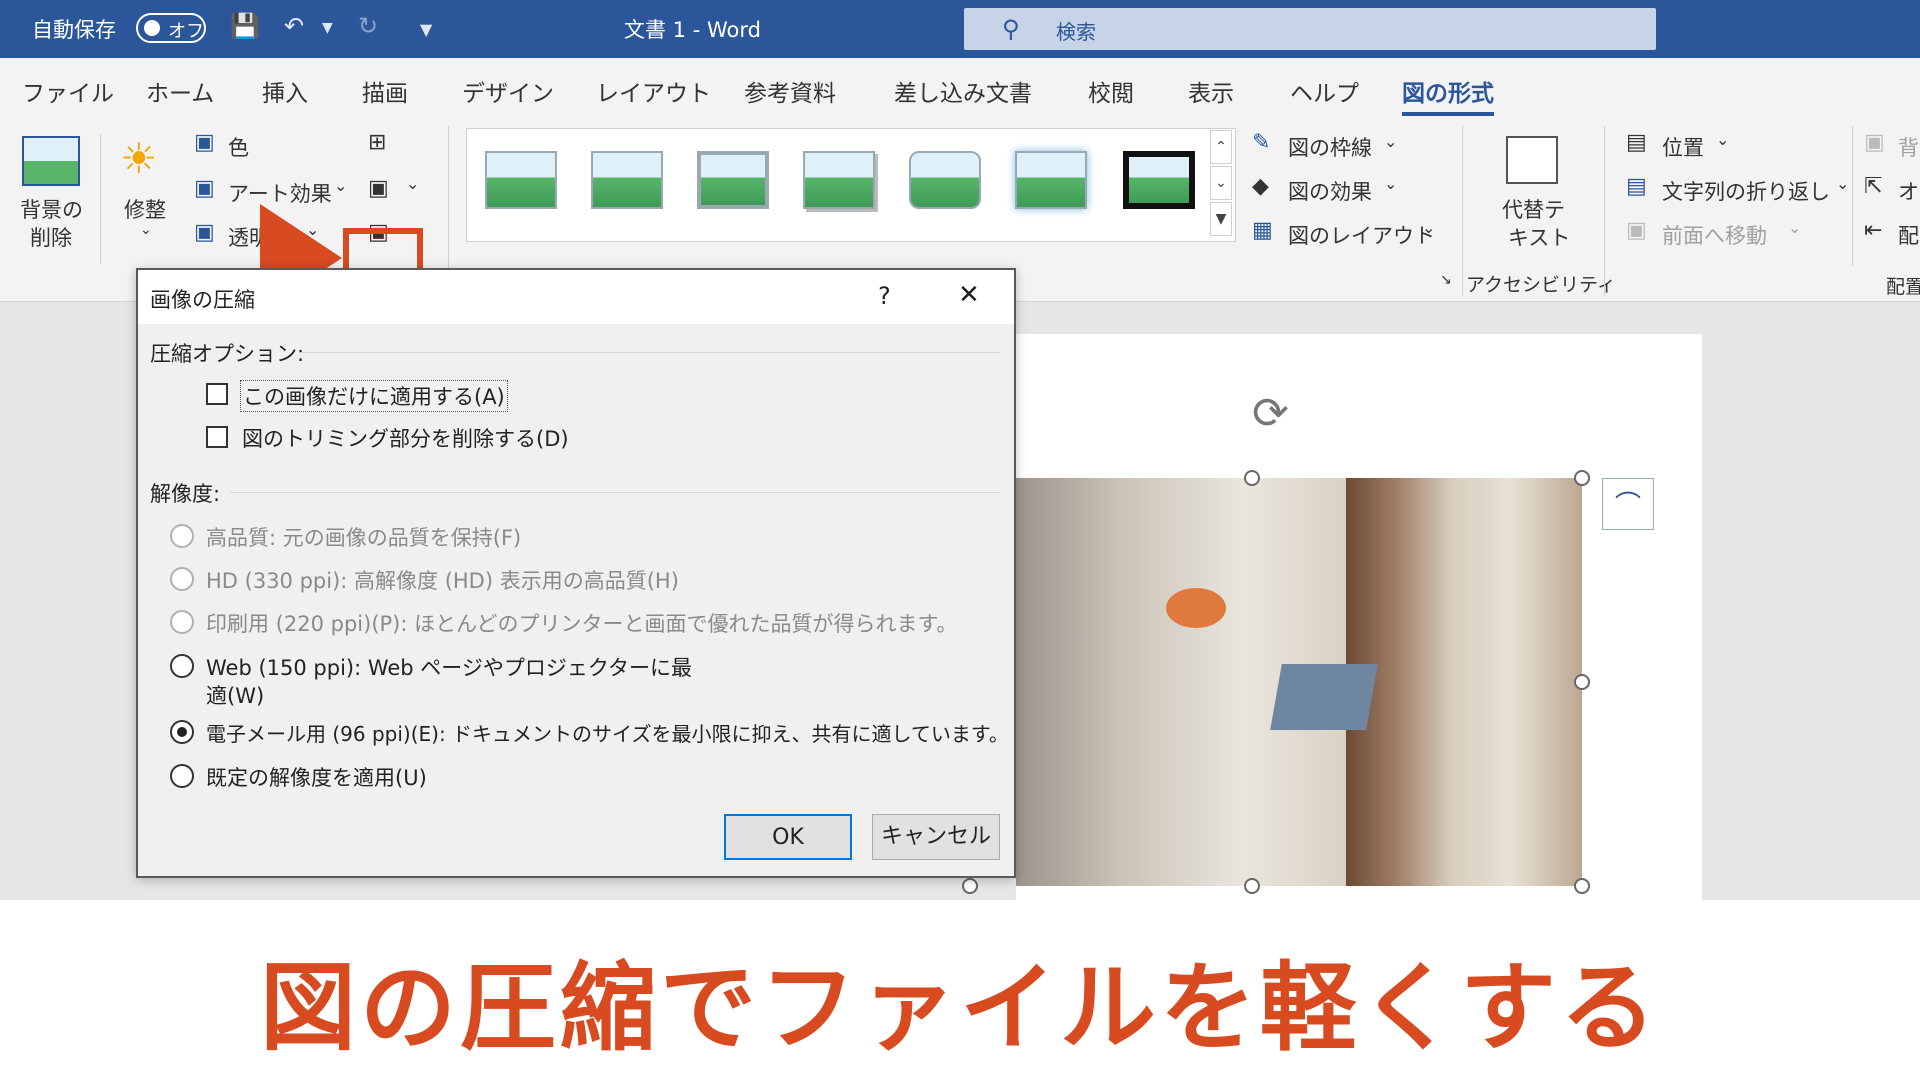  I want to click on position-icon: ▤, so click(1636, 142).